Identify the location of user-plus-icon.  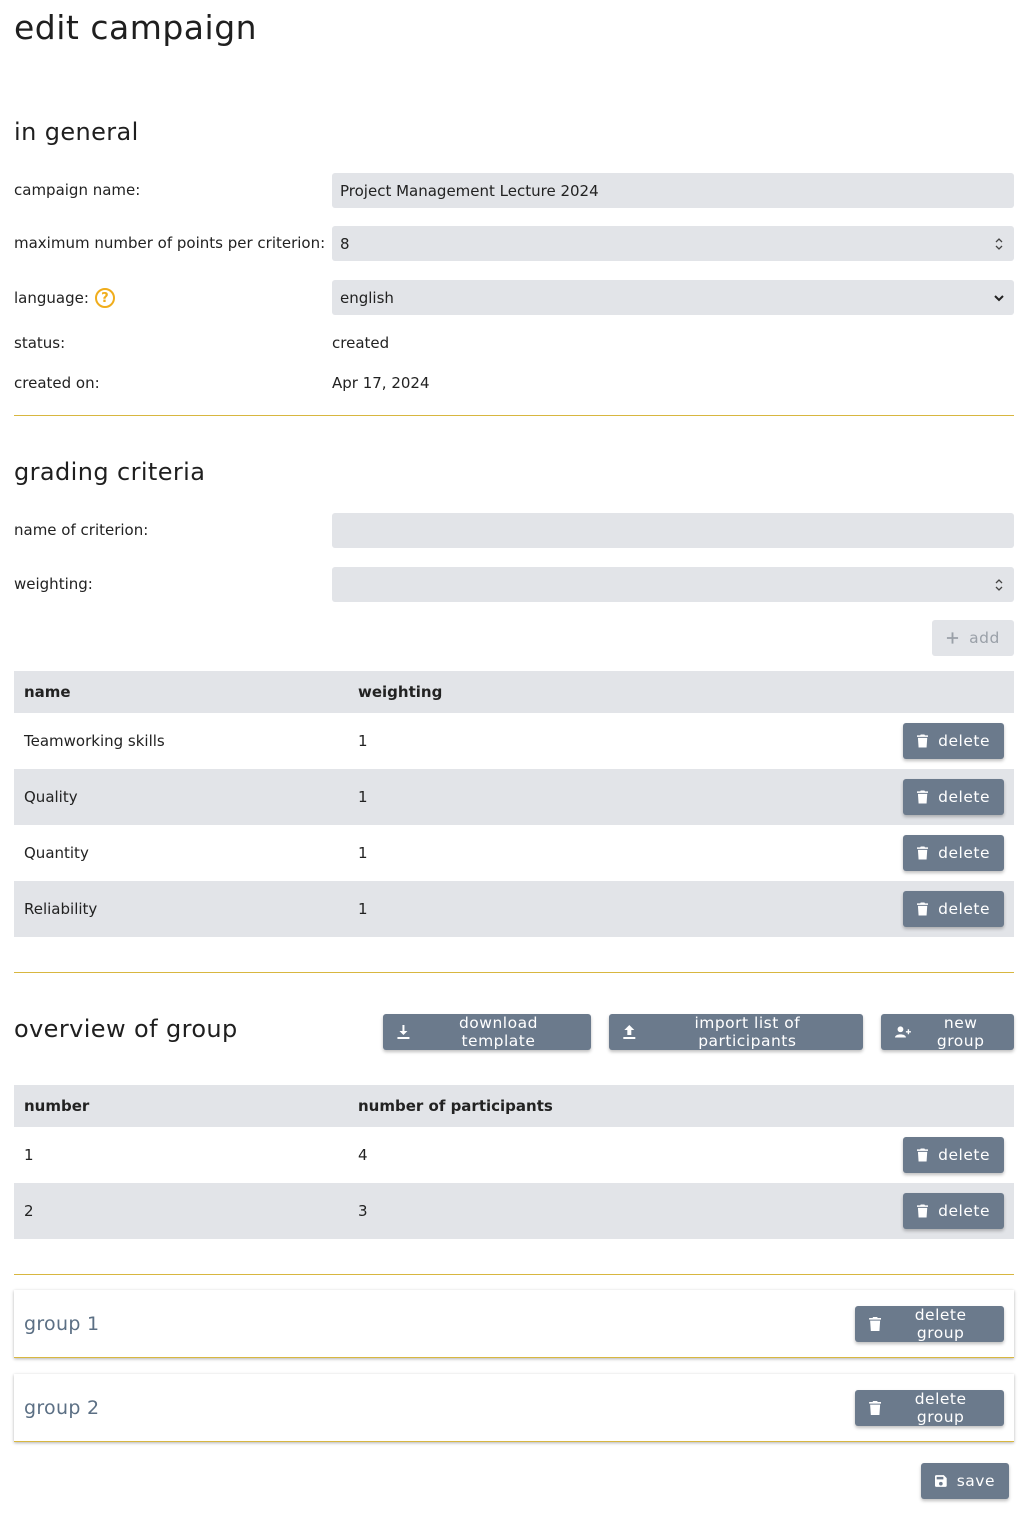
(903, 1032).